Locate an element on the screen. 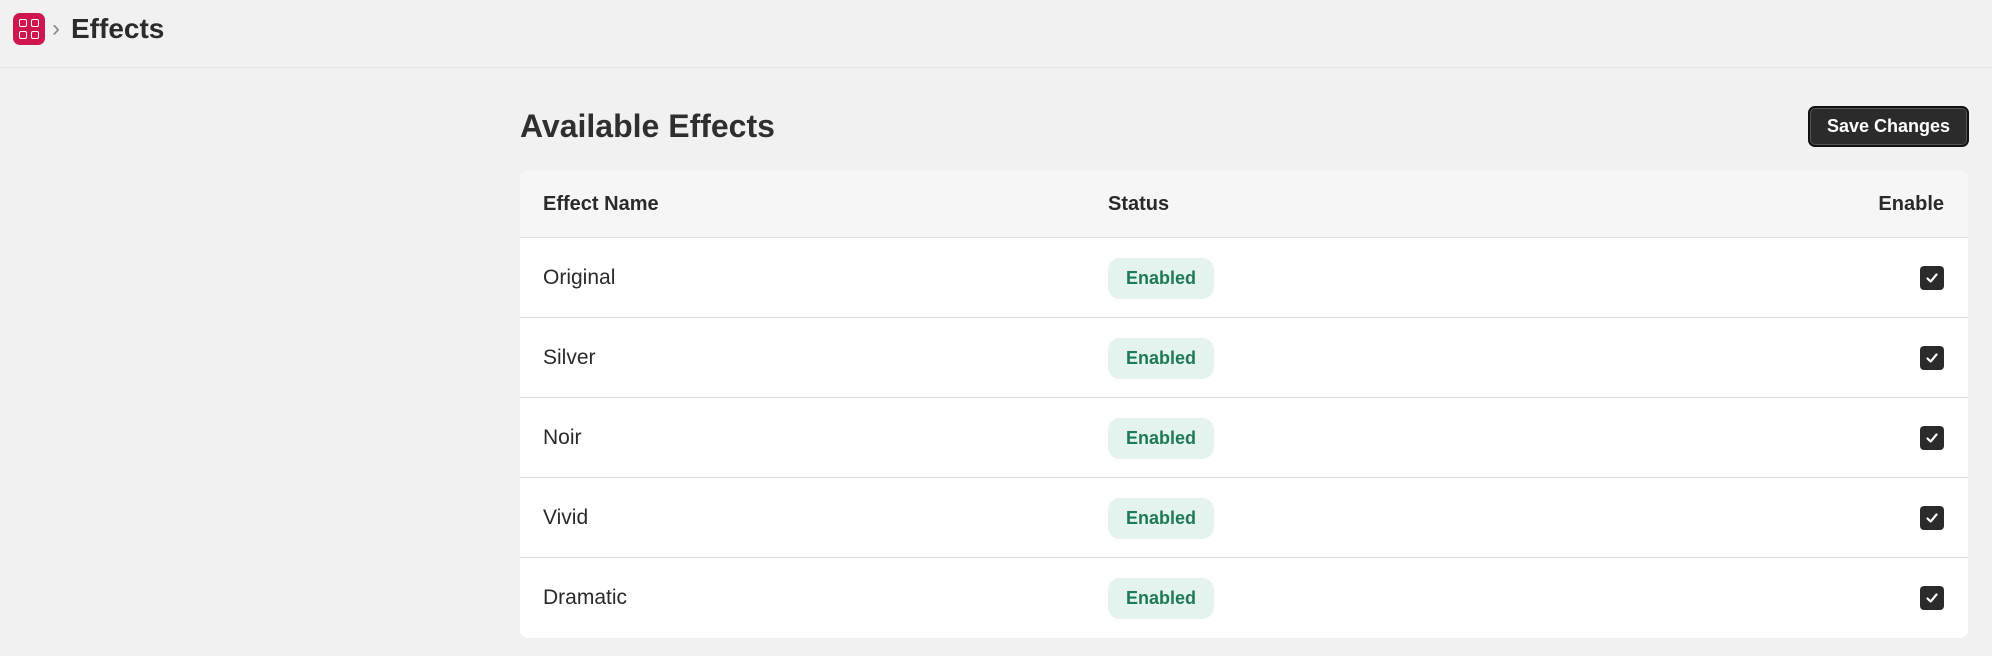 This screenshot has height=656, width=1992. table-row: Vivid Enabled is located at coordinates (1244, 518).